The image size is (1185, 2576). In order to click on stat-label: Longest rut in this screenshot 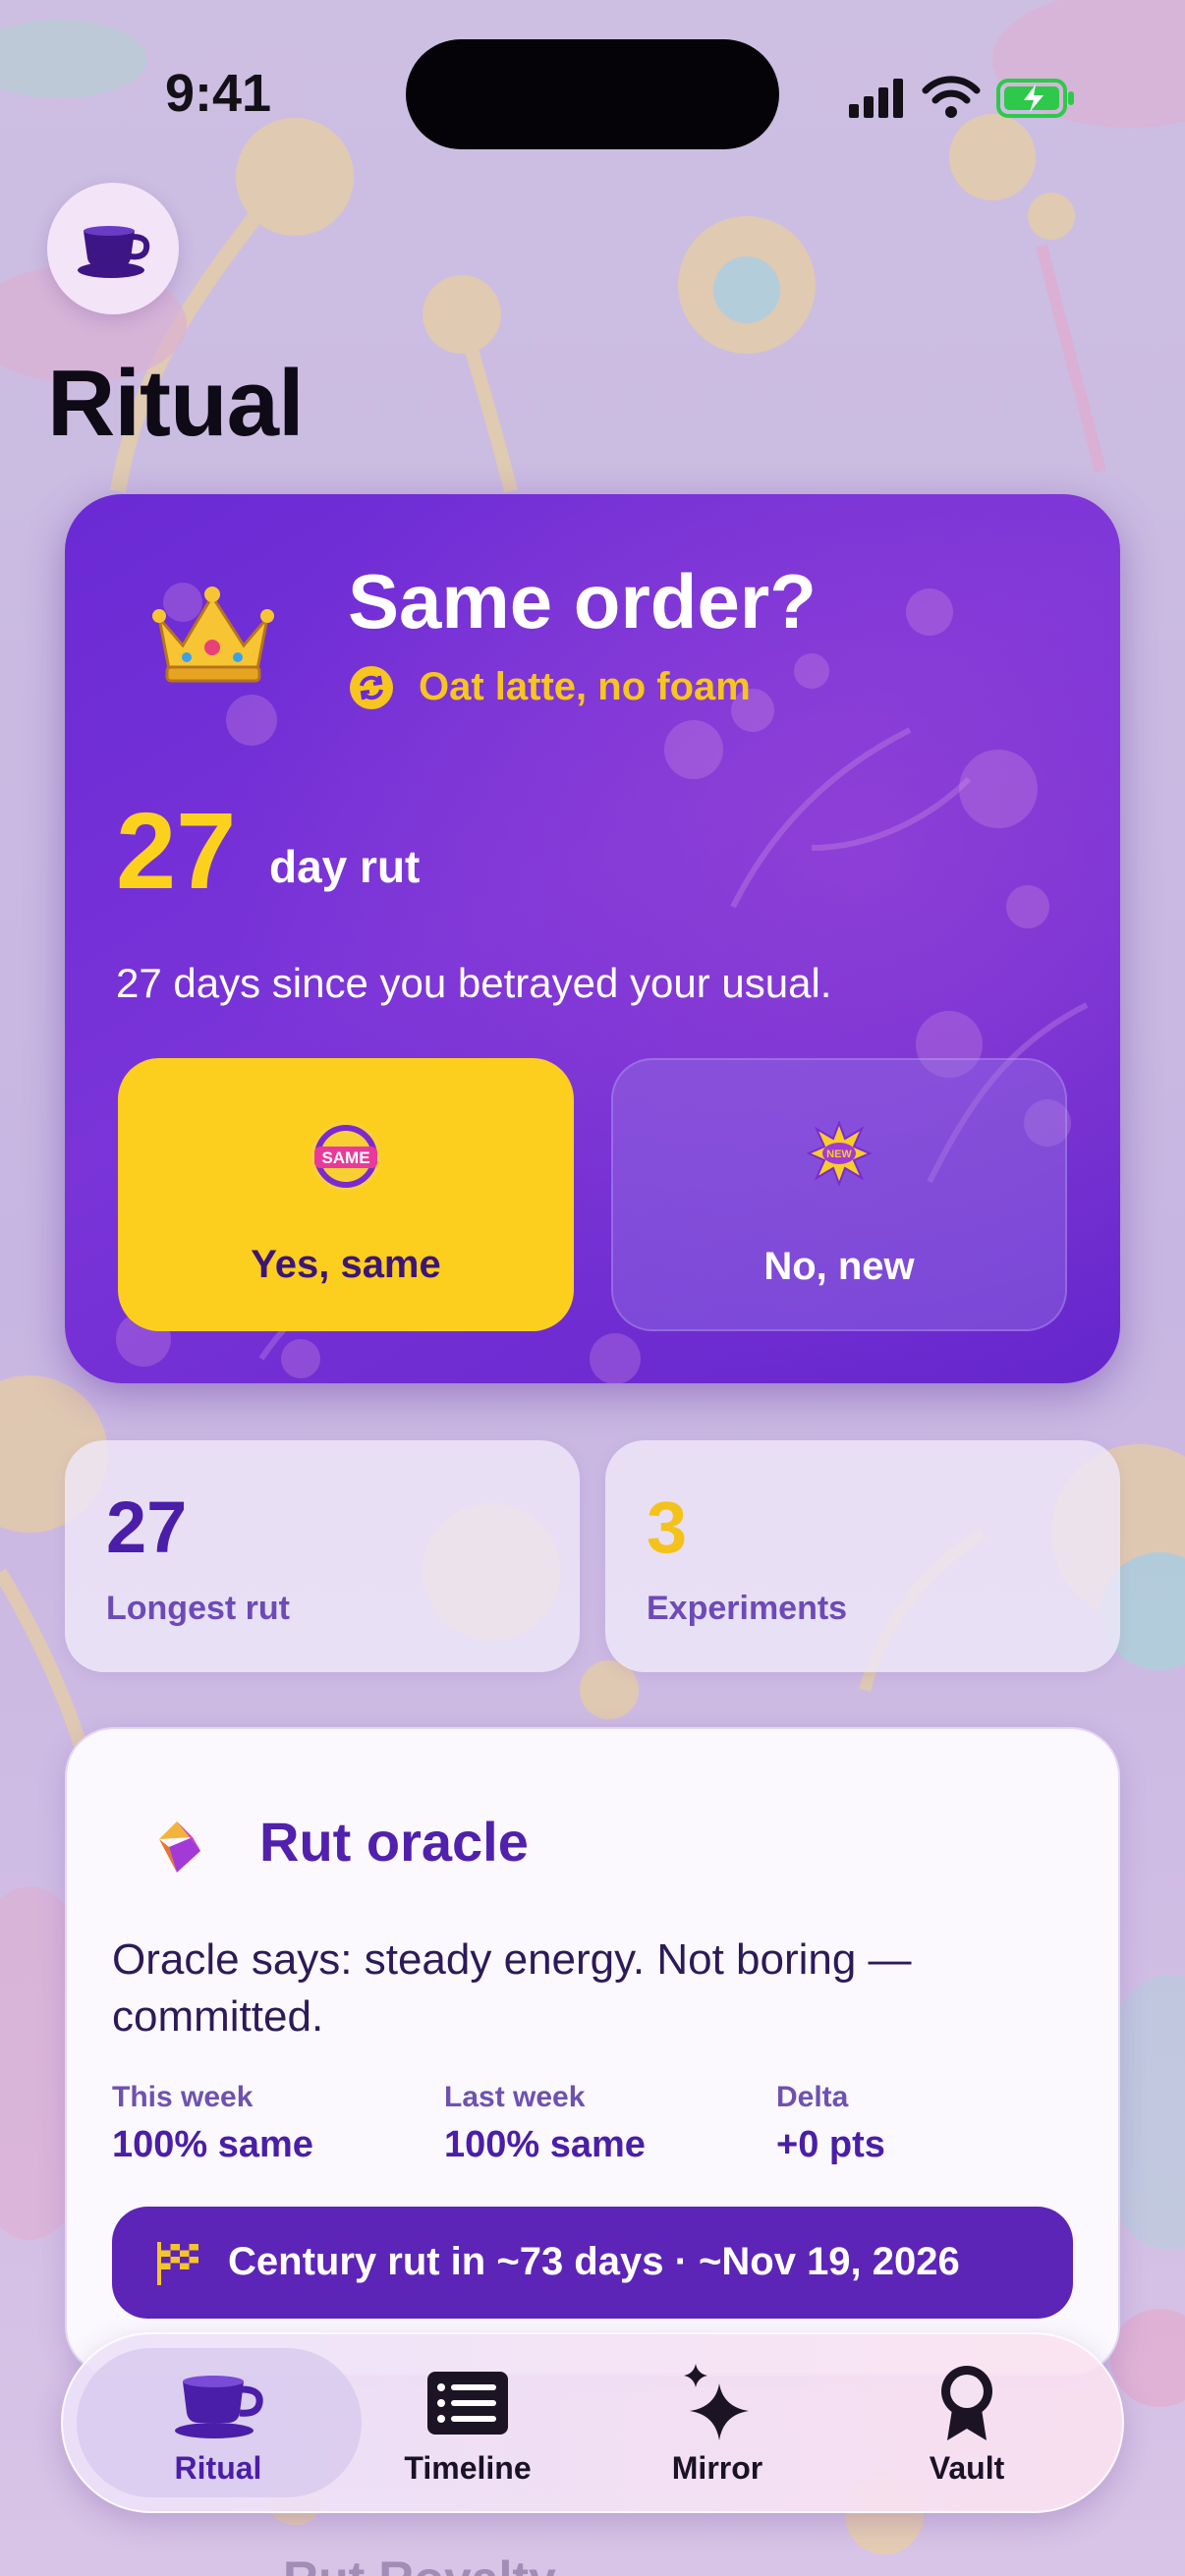, I will do `click(198, 1608)`.